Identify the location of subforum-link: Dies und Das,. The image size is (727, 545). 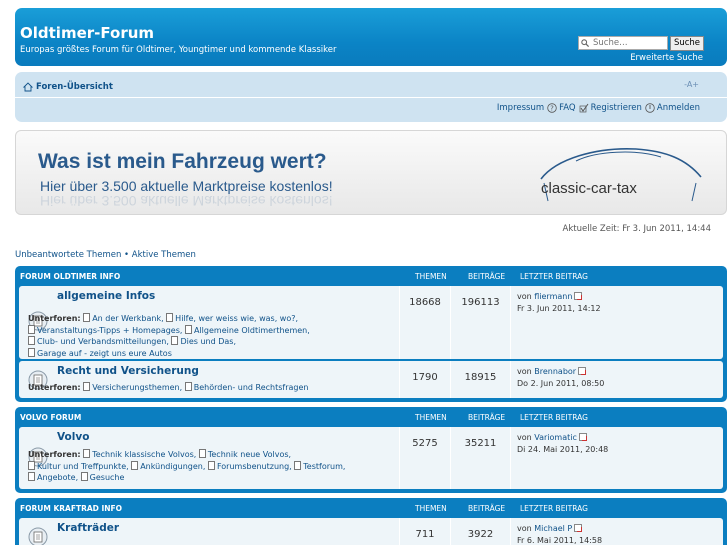
(203, 341).